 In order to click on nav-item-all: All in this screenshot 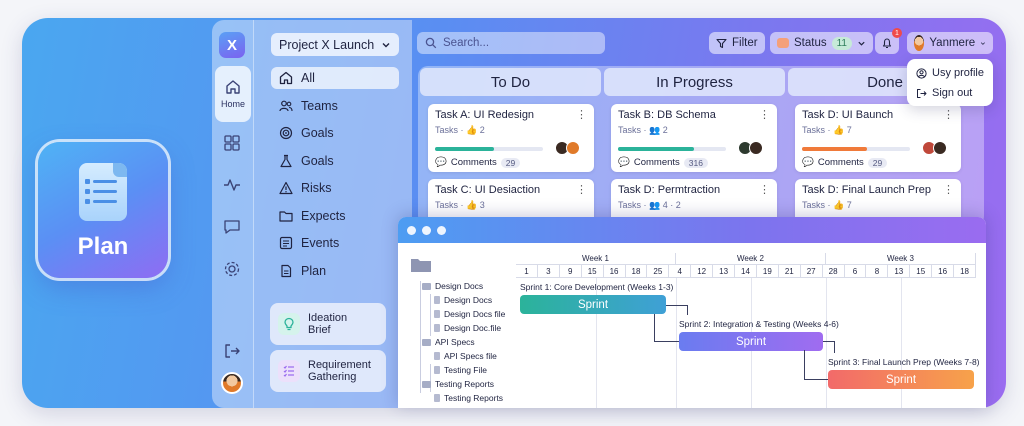, I will do `click(335, 78)`.